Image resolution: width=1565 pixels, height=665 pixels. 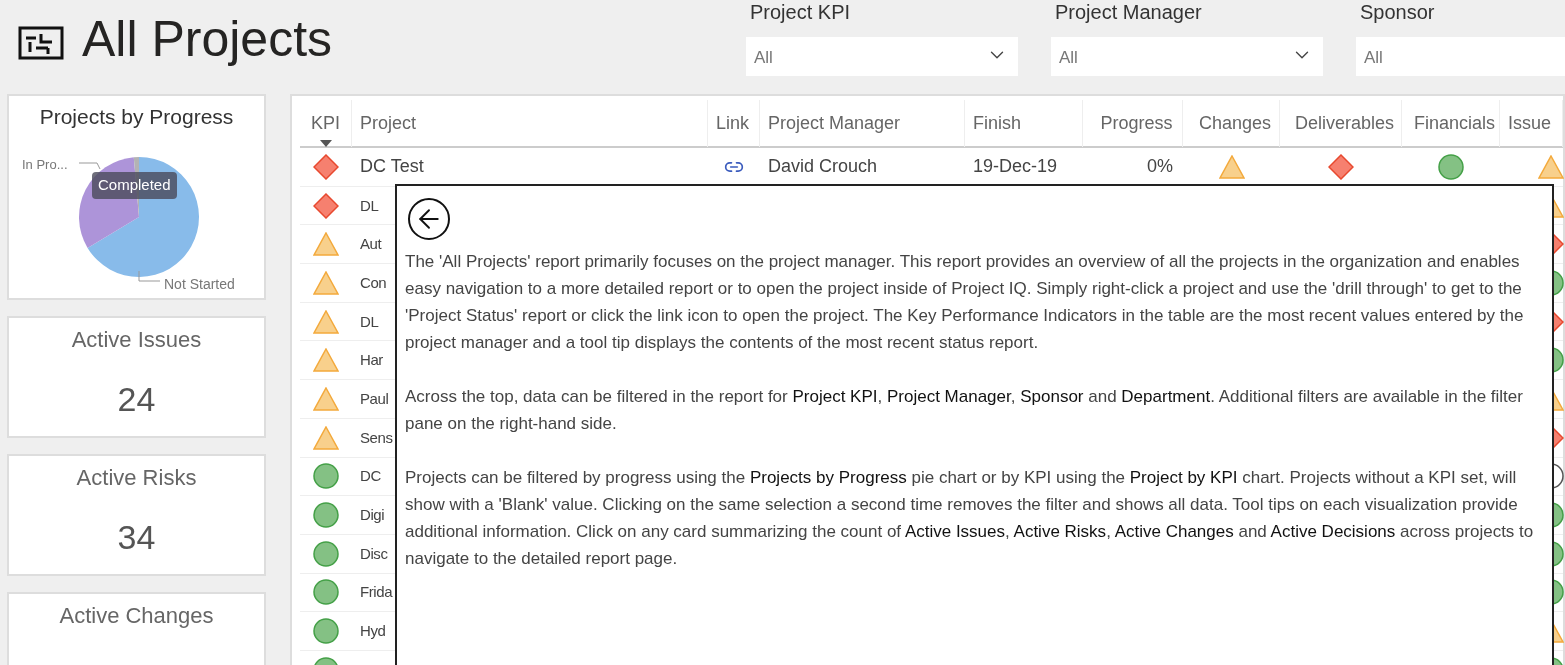 I want to click on column-header: Deliverables, so click(x=1344, y=123).